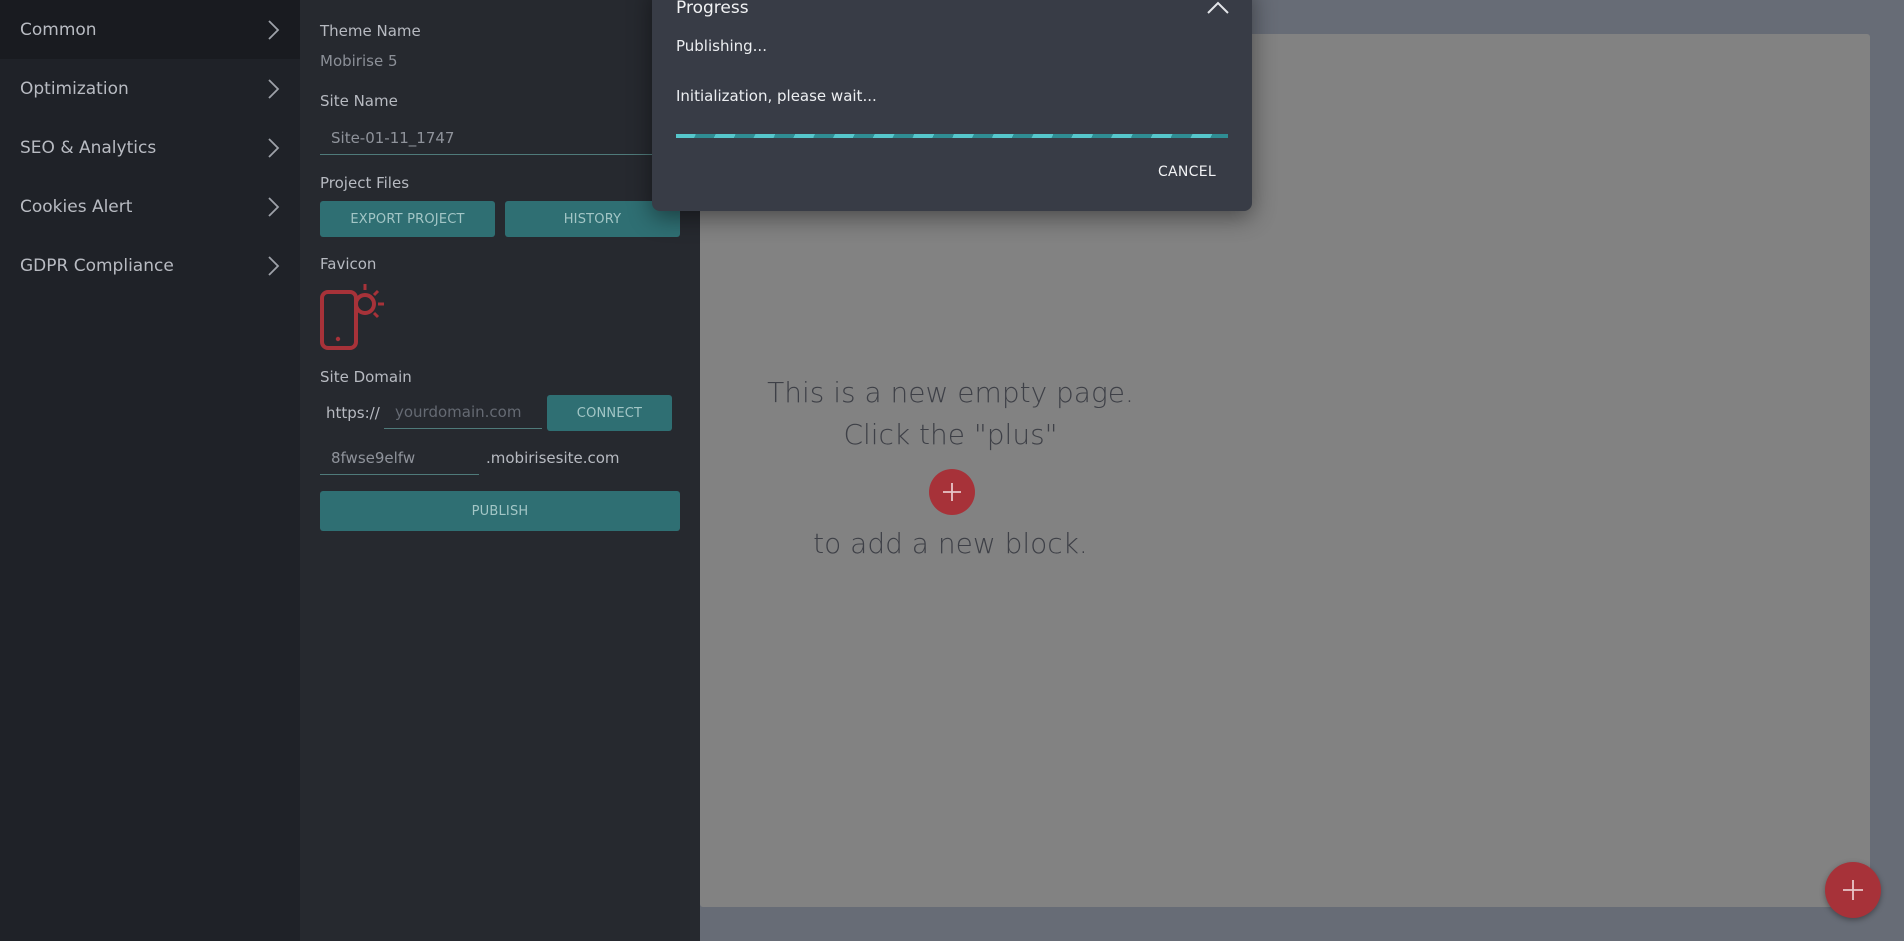 This screenshot has width=1904, height=941. What do you see at coordinates (399, 459) in the screenshot?
I see `subdomain-input: 8fwse9elfw` at bounding box center [399, 459].